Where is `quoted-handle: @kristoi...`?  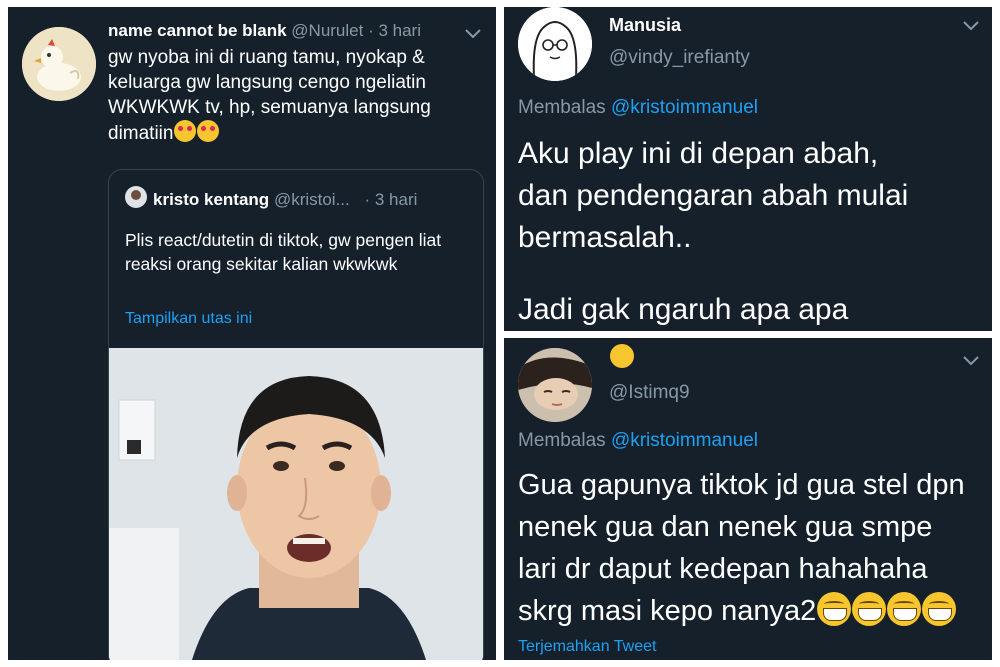
quoted-handle: @kristoi... is located at coordinates (311, 199).